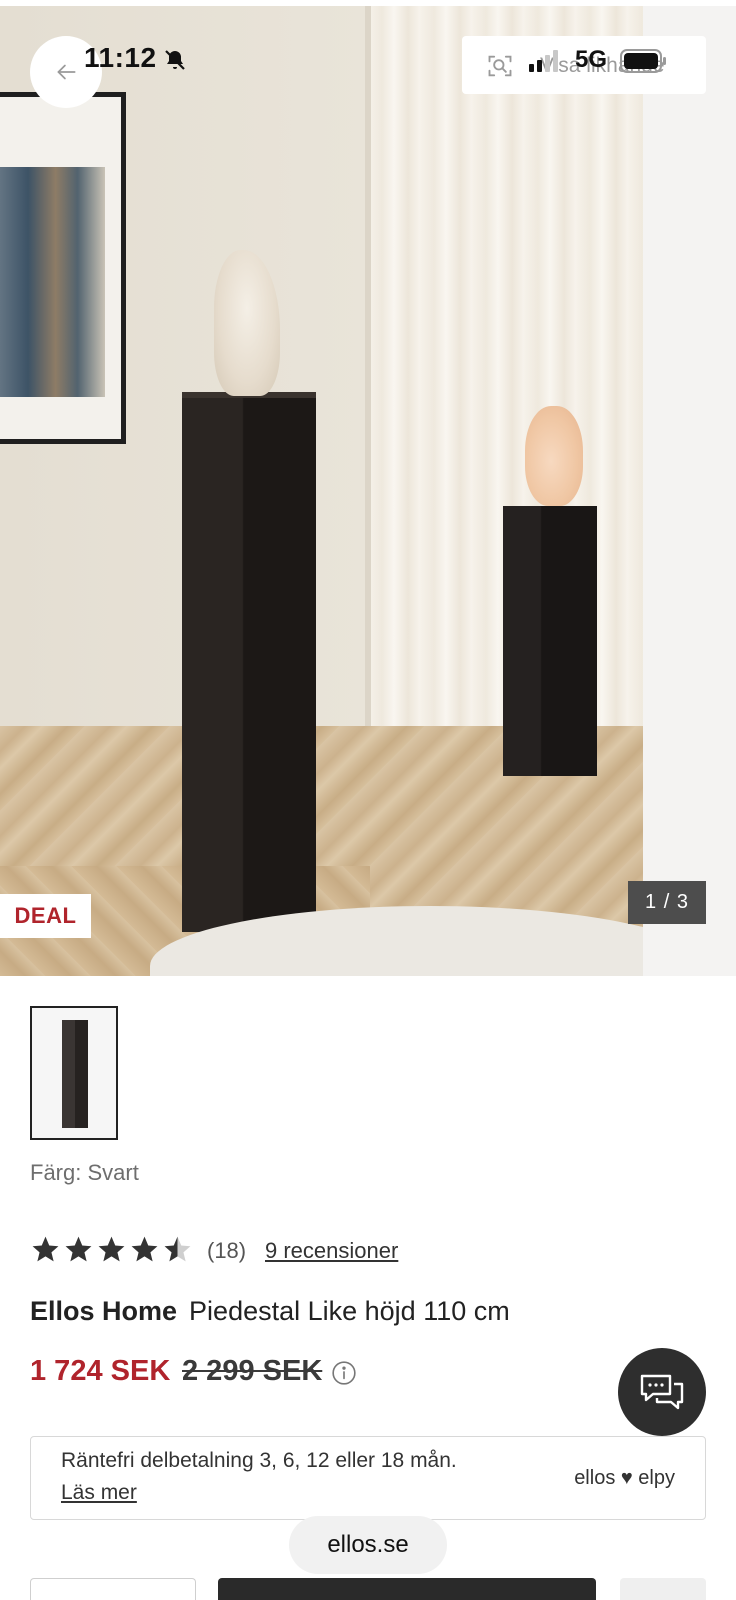 This screenshot has height=1600, width=736. Describe the element at coordinates (667, 902) in the screenshot. I see `image-counter: 1 / 3` at that location.